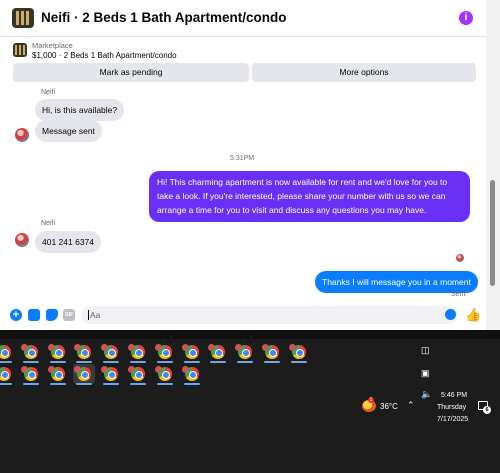  Describe the element at coordinates (16, 315) in the screenshot. I see `plus-icon: +` at that location.